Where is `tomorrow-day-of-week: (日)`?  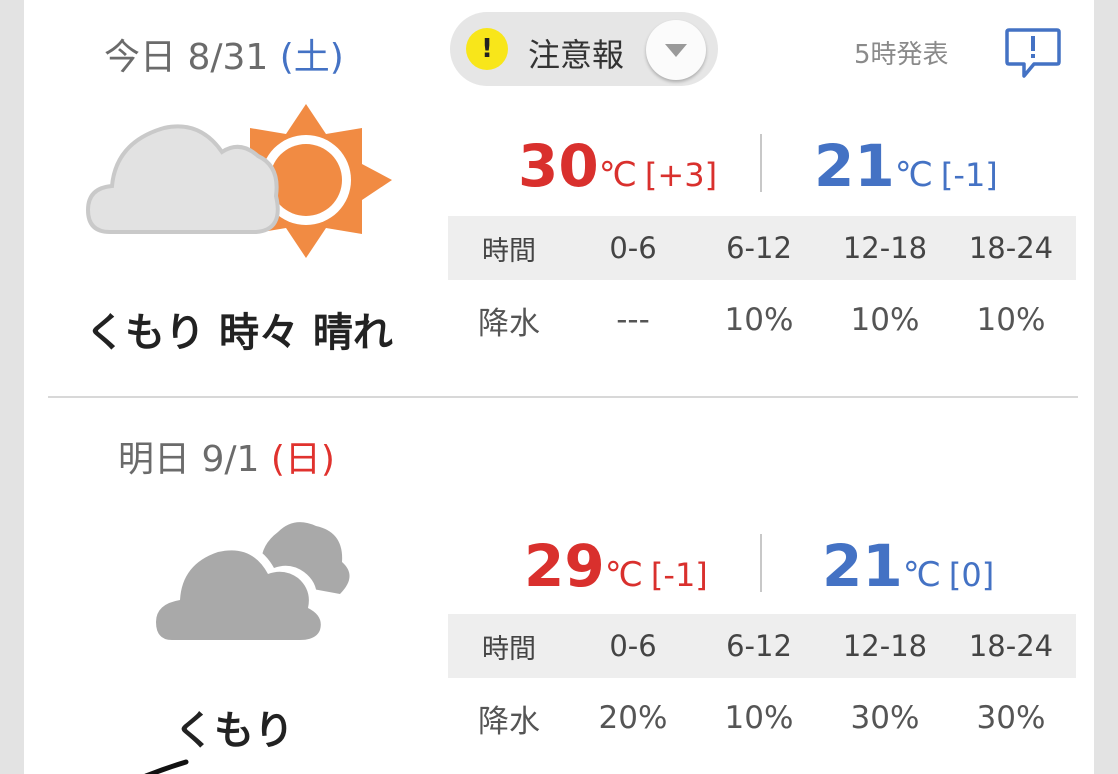
tomorrow-day-of-week: (日) is located at coordinates (302, 459).